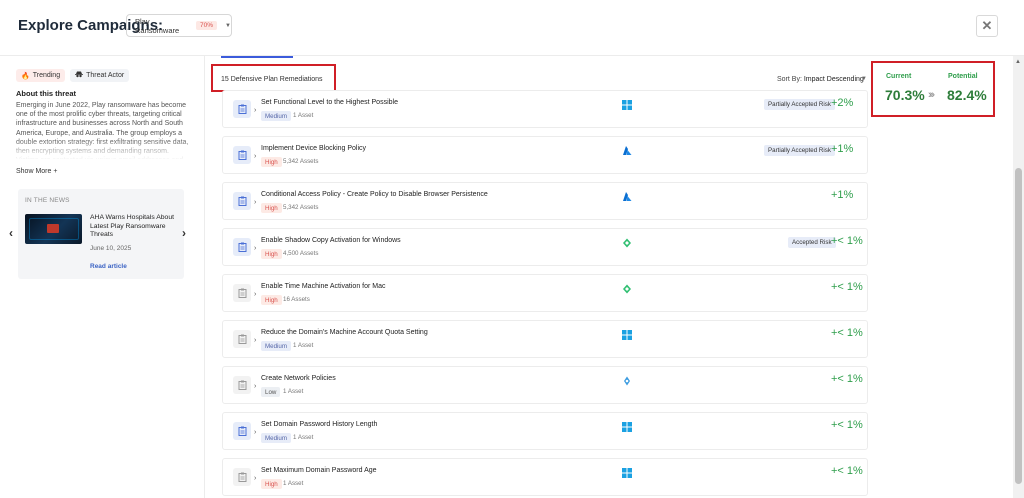  I want to click on tag-threat-actor: Threat Actor, so click(100, 75).